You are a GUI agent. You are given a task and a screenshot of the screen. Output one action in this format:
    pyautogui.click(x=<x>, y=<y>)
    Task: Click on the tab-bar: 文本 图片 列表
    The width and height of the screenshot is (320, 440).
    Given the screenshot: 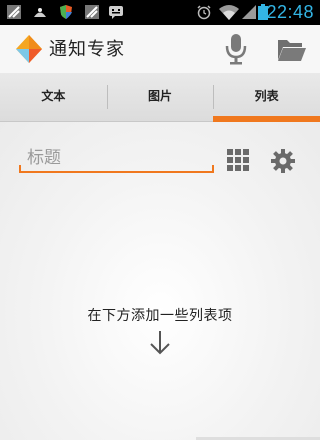 What is the action you would take?
    pyautogui.click(x=160, y=97)
    